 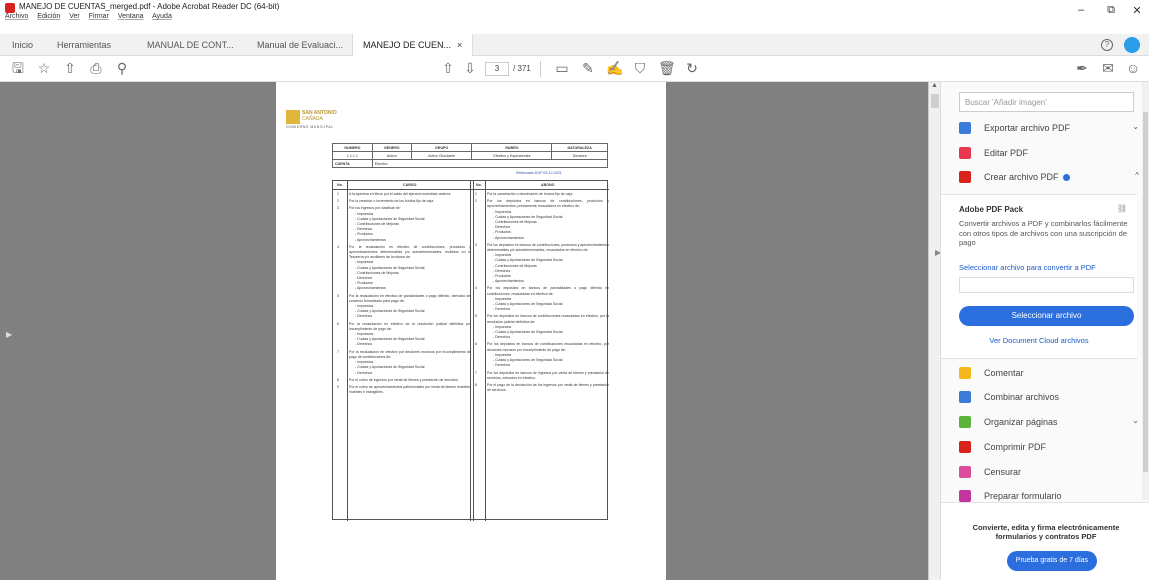 I want to click on head-abono: ABONO, so click(x=548, y=185).